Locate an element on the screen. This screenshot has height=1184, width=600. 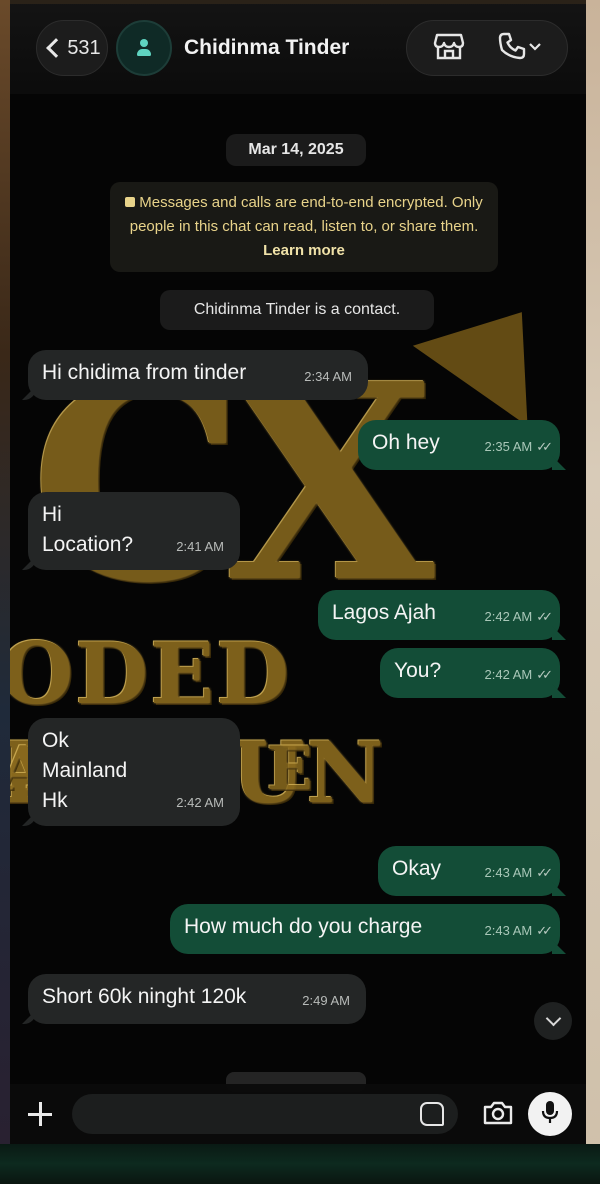
message-time: 2:35 AM is located at coordinates (508, 446).